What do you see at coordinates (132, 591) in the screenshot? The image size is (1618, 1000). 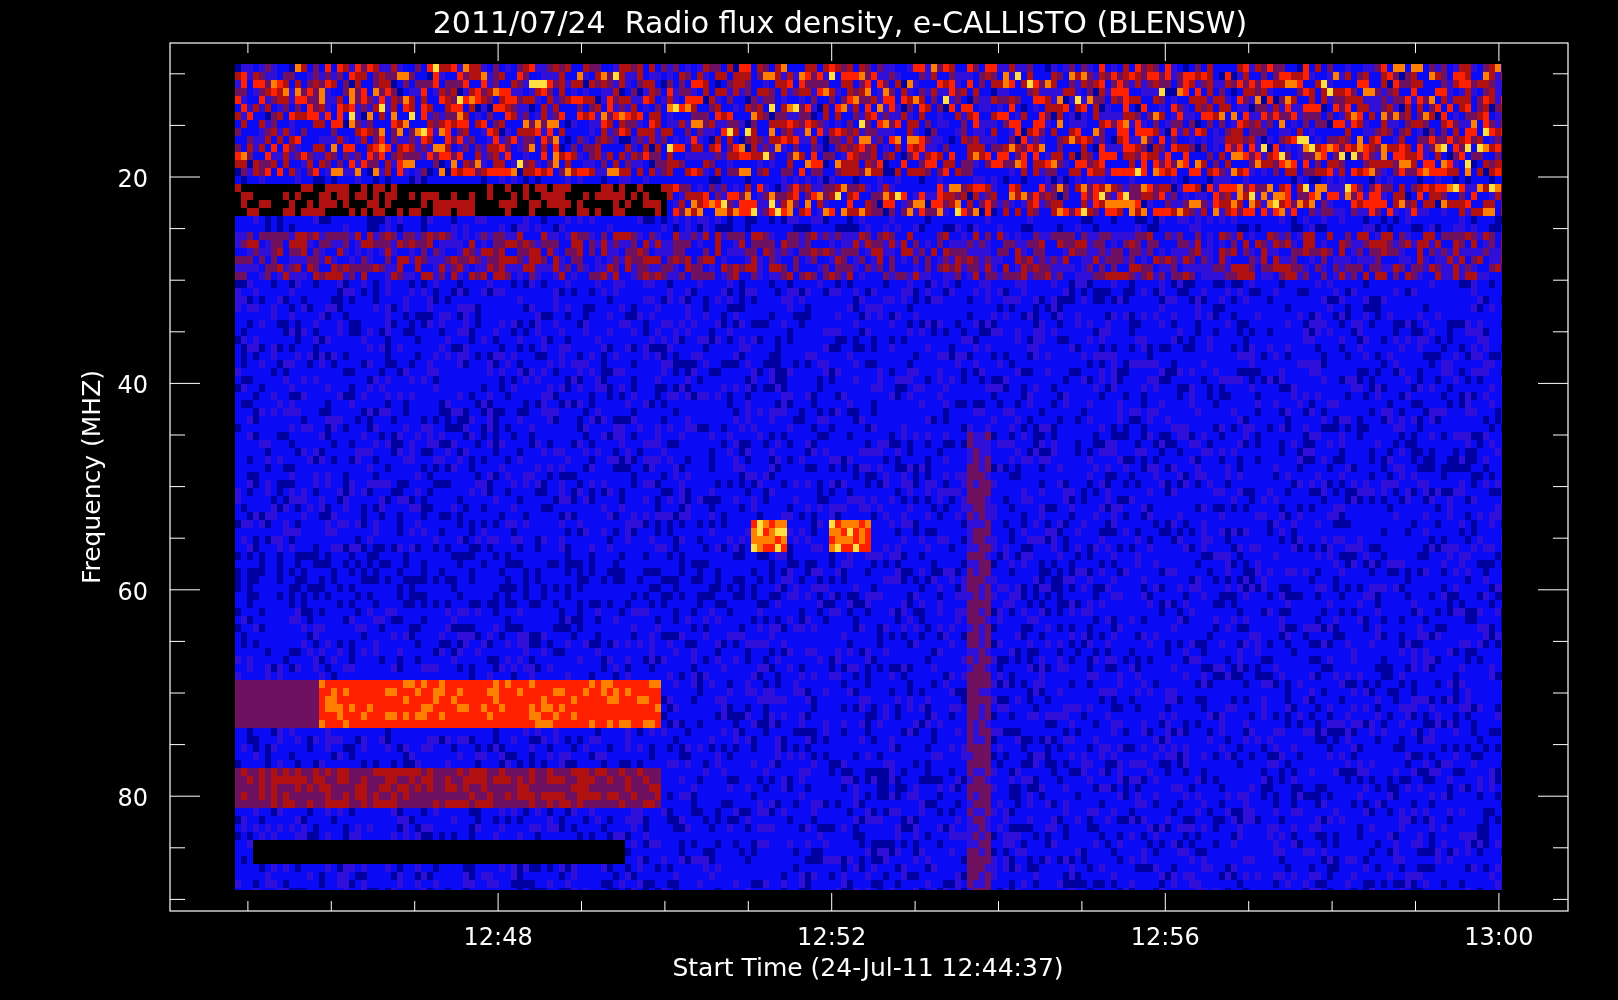 I see `tick-label: 60` at bounding box center [132, 591].